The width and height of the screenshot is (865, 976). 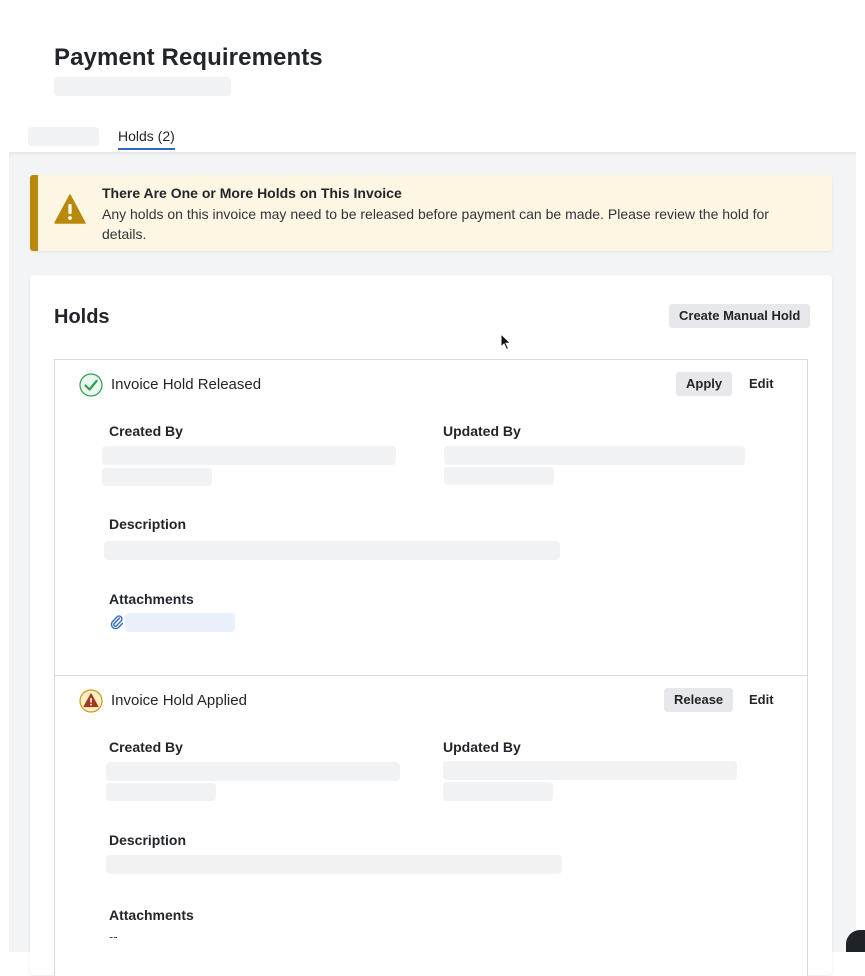 I want to click on warning-accent-bar, so click(x=34, y=213).